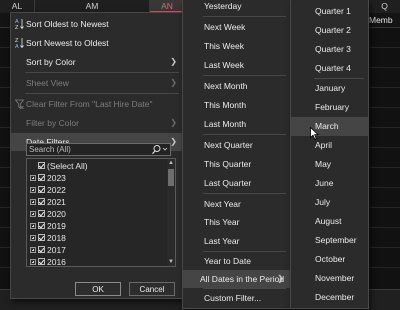  I want to click on date-filter-yesterday: Yesterday, so click(236, 7).